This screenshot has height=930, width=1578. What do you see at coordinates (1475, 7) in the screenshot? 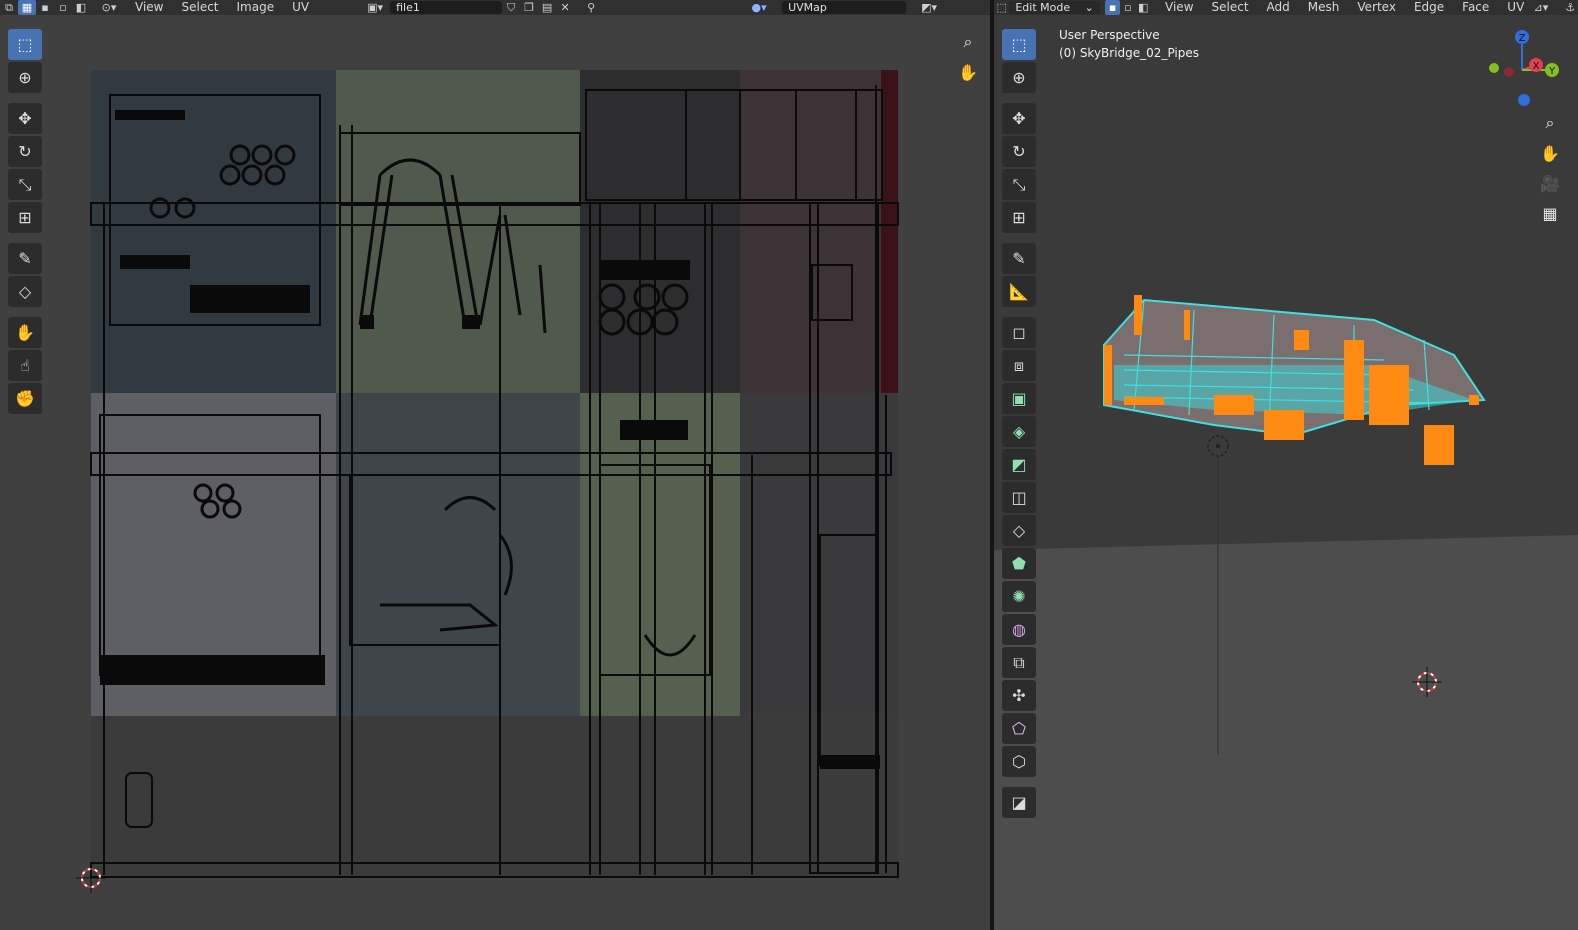
I see `menu-face: Face` at bounding box center [1475, 7].